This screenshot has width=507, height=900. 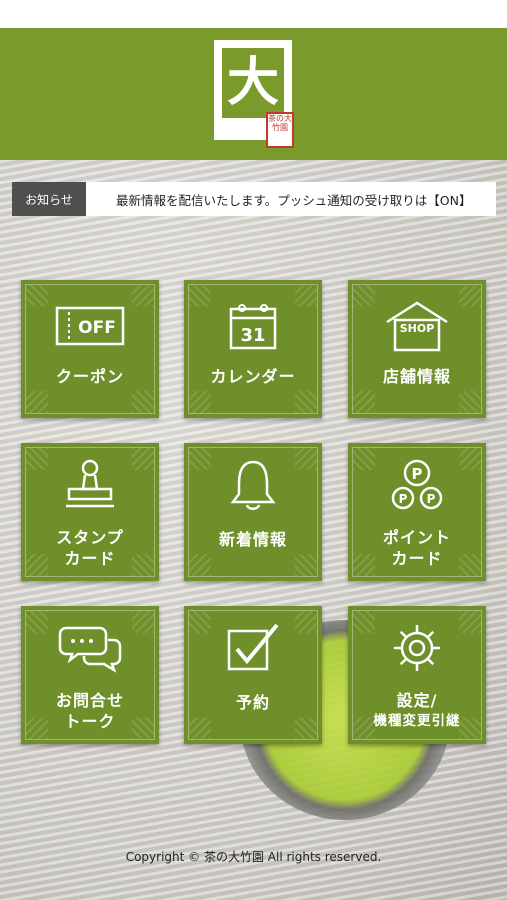 What do you see at coordinates (253, 648) in the screenshot?
I see `checkbox-icon` at bounding box center [253, 648].